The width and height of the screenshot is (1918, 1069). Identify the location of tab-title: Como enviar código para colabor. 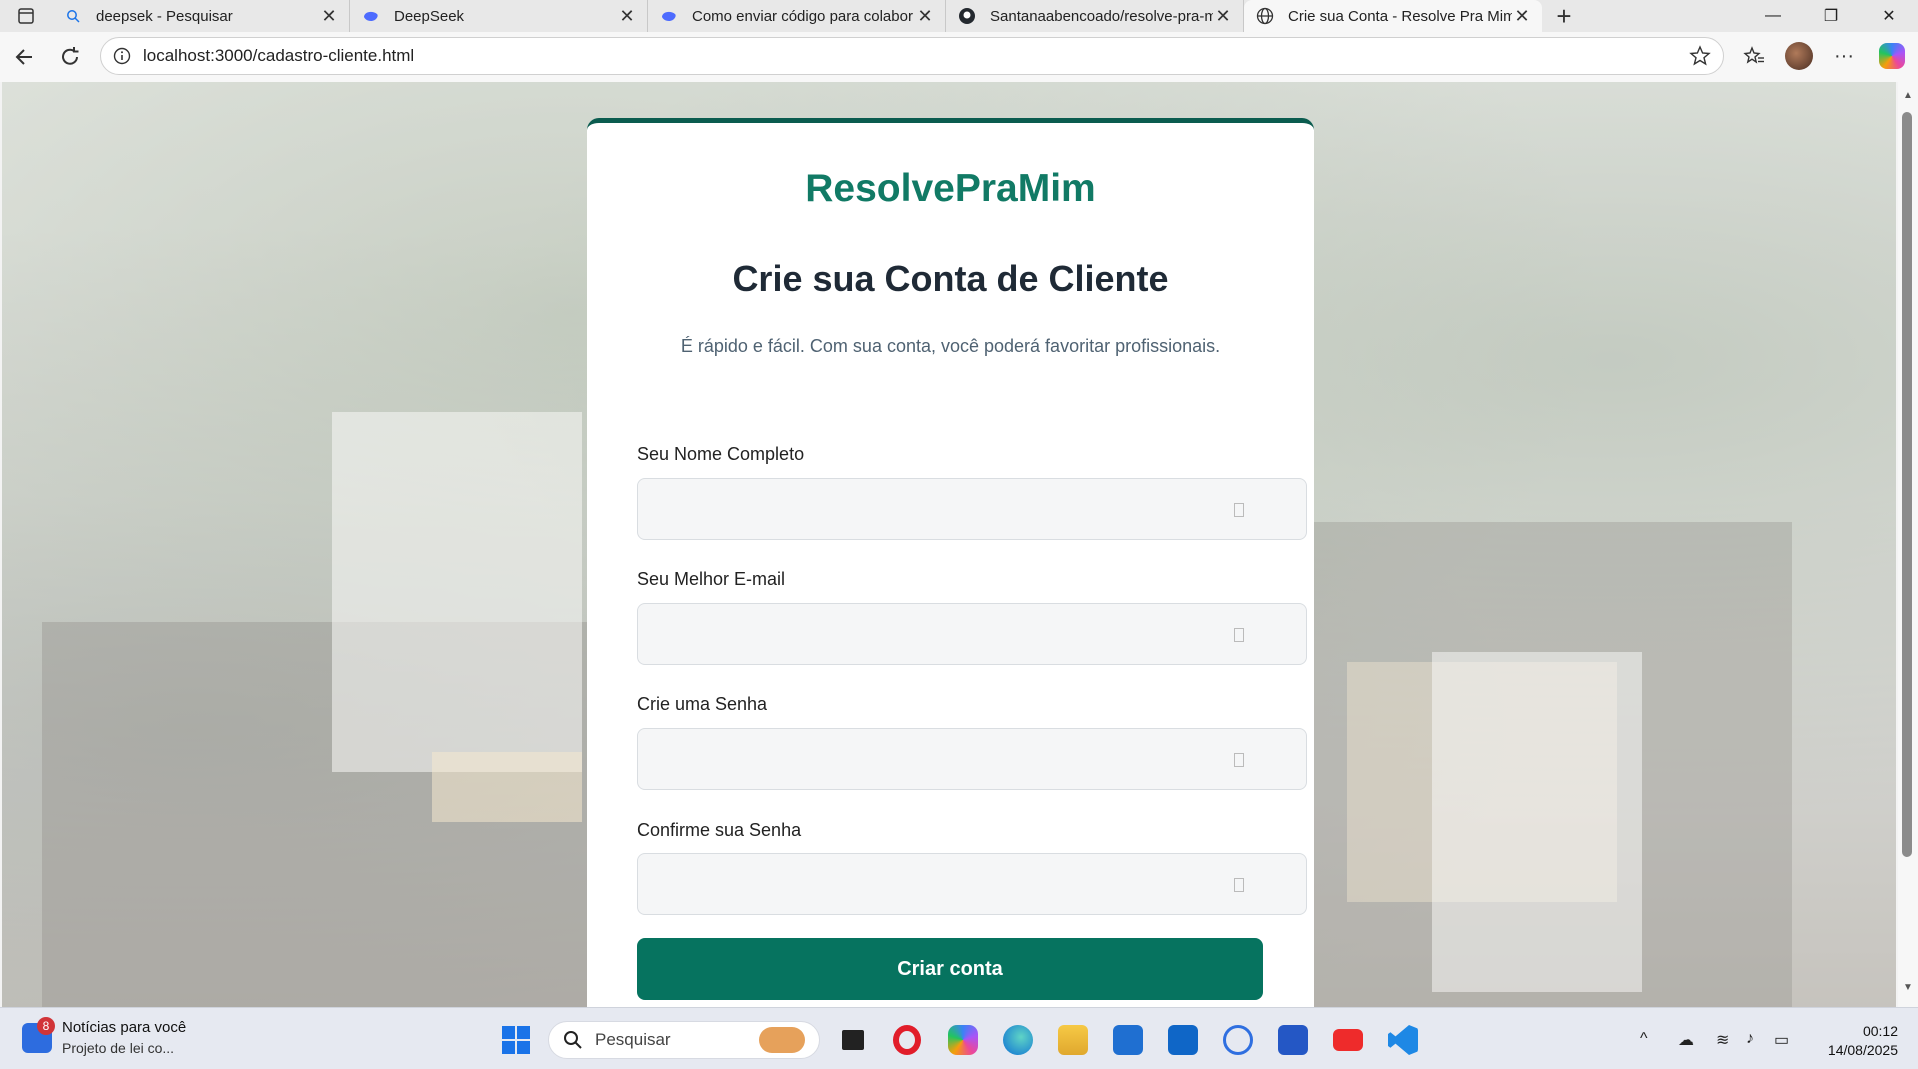
(802, 16).